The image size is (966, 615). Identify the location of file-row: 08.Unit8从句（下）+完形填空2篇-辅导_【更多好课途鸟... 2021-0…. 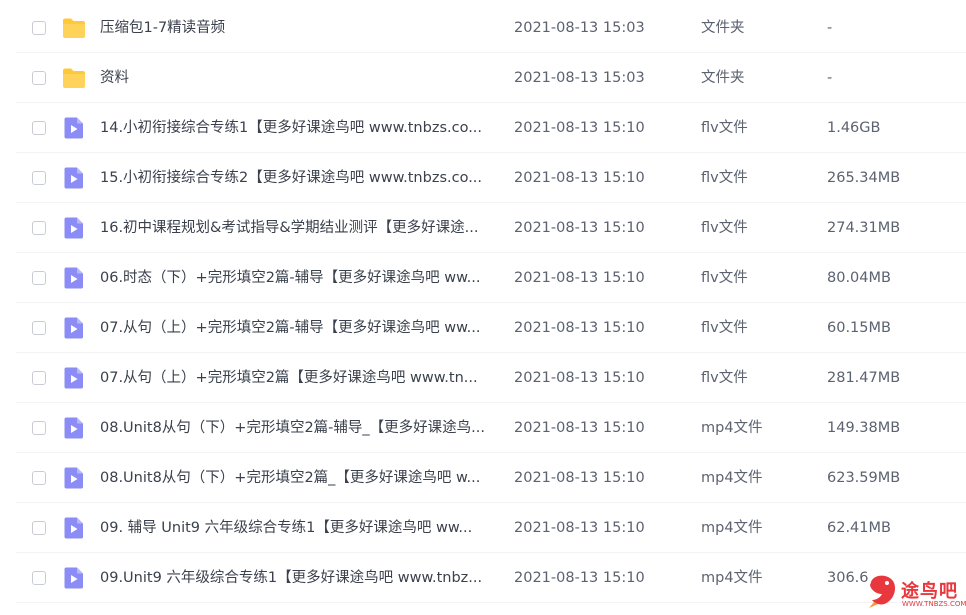
(483, 428).